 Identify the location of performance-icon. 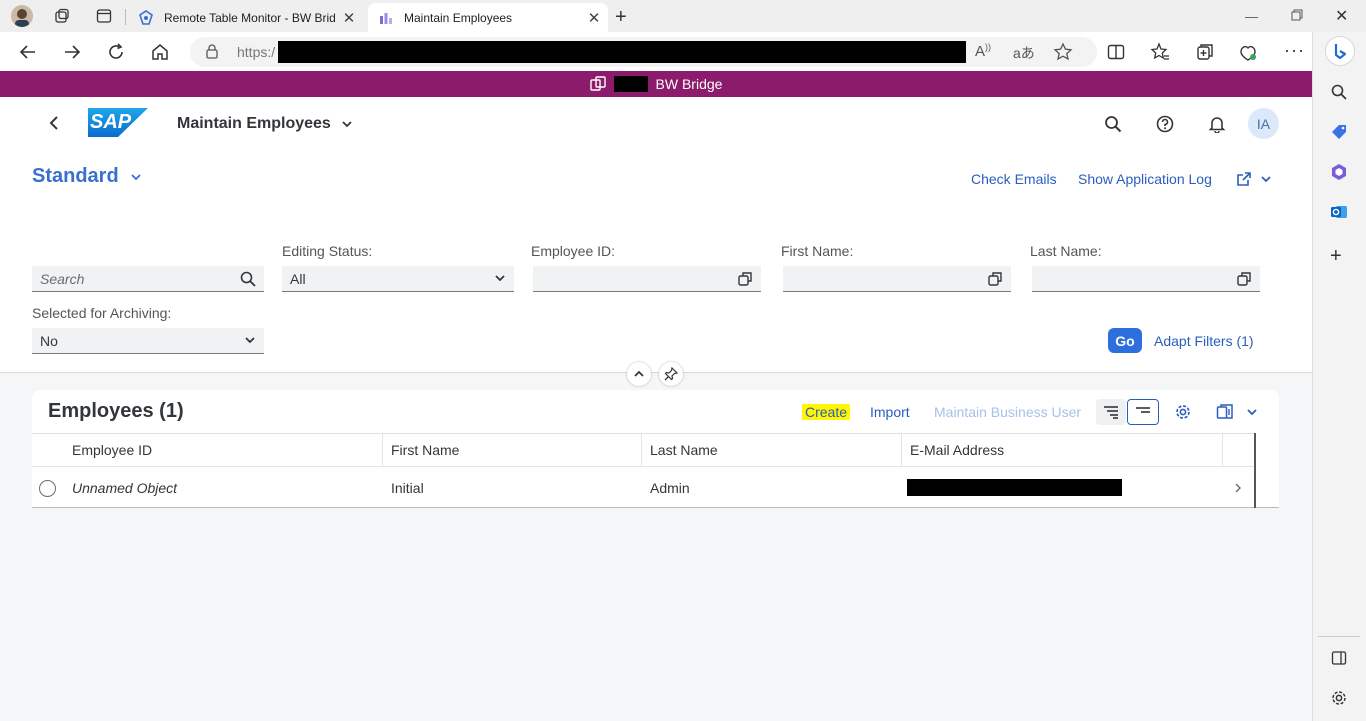
(1248, 52).